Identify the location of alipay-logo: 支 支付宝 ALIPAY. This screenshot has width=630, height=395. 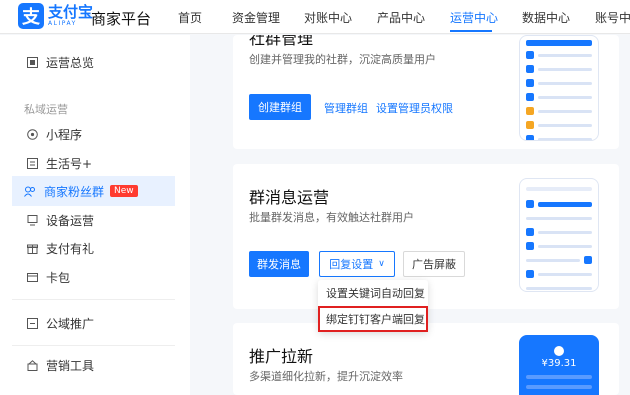
(55, 16).